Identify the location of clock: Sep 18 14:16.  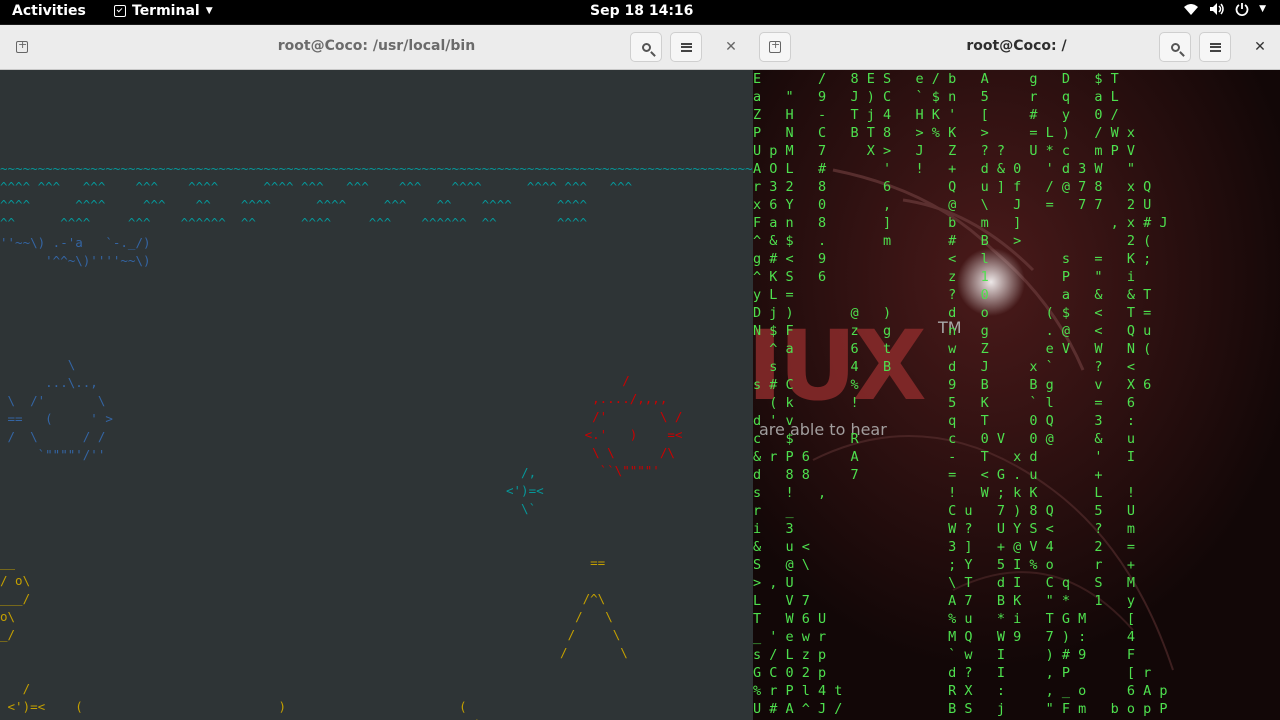
(641, 11).